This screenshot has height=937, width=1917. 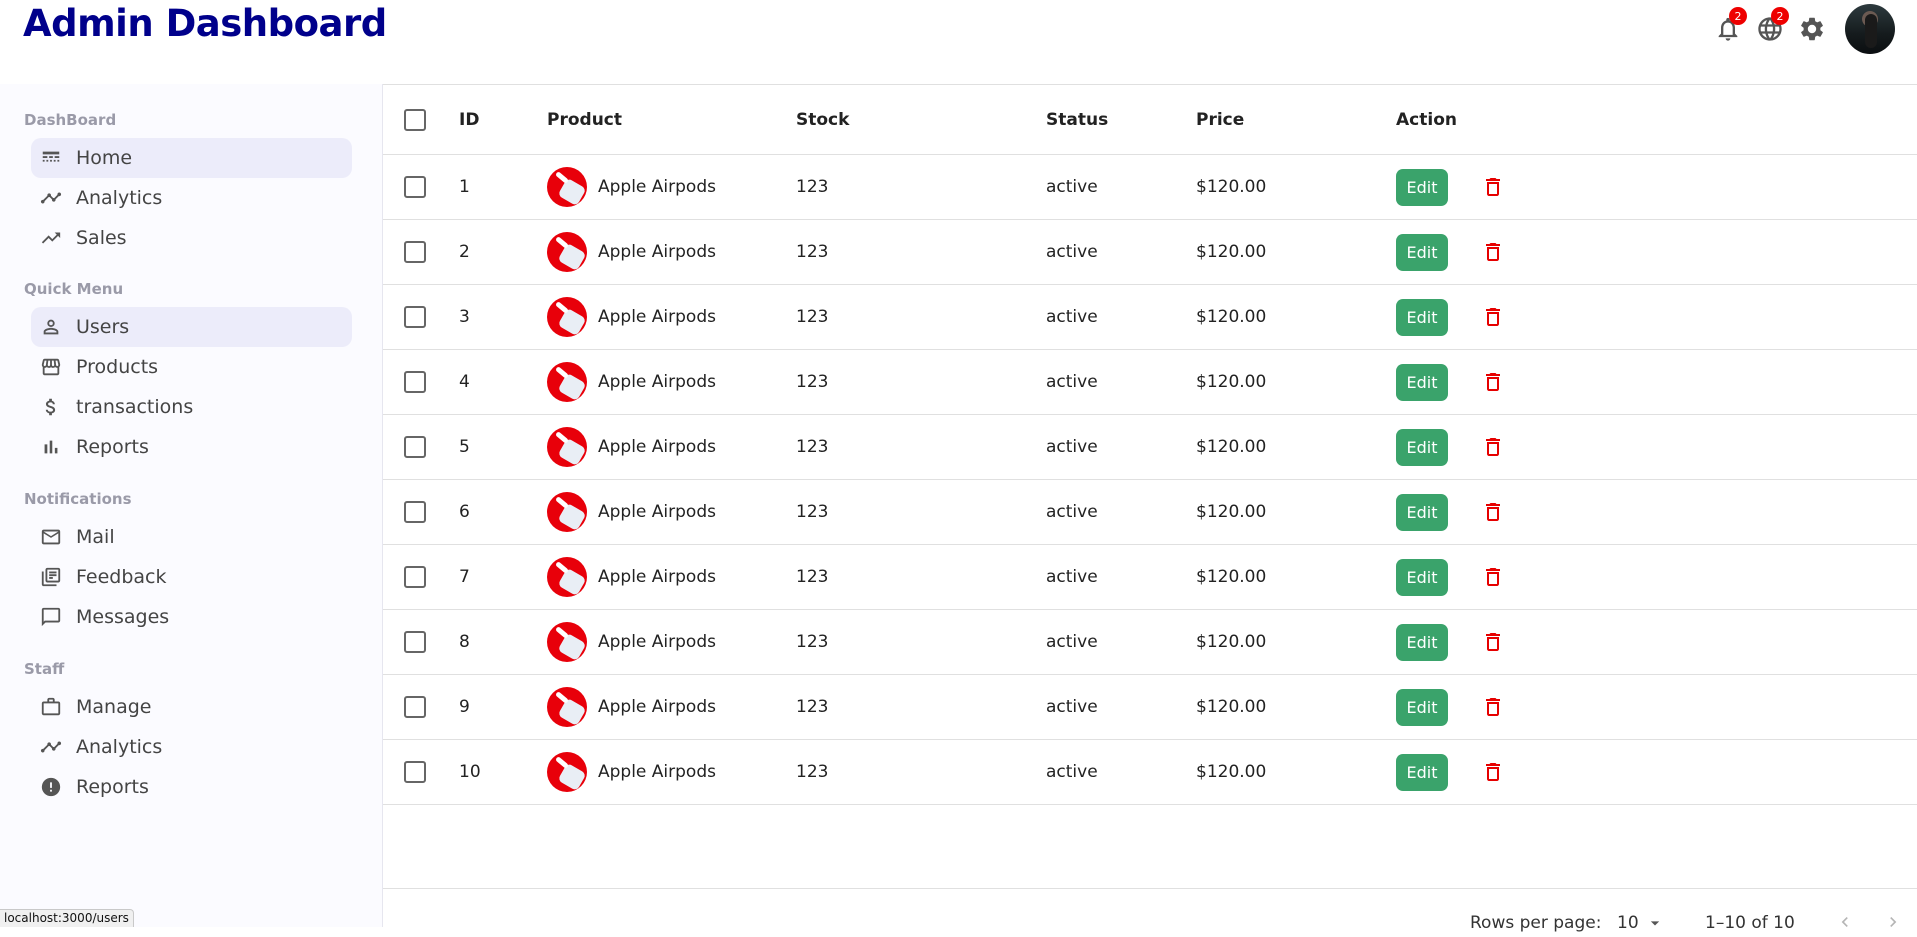 I want to click on settings-button, so click(x=1812, y=29).